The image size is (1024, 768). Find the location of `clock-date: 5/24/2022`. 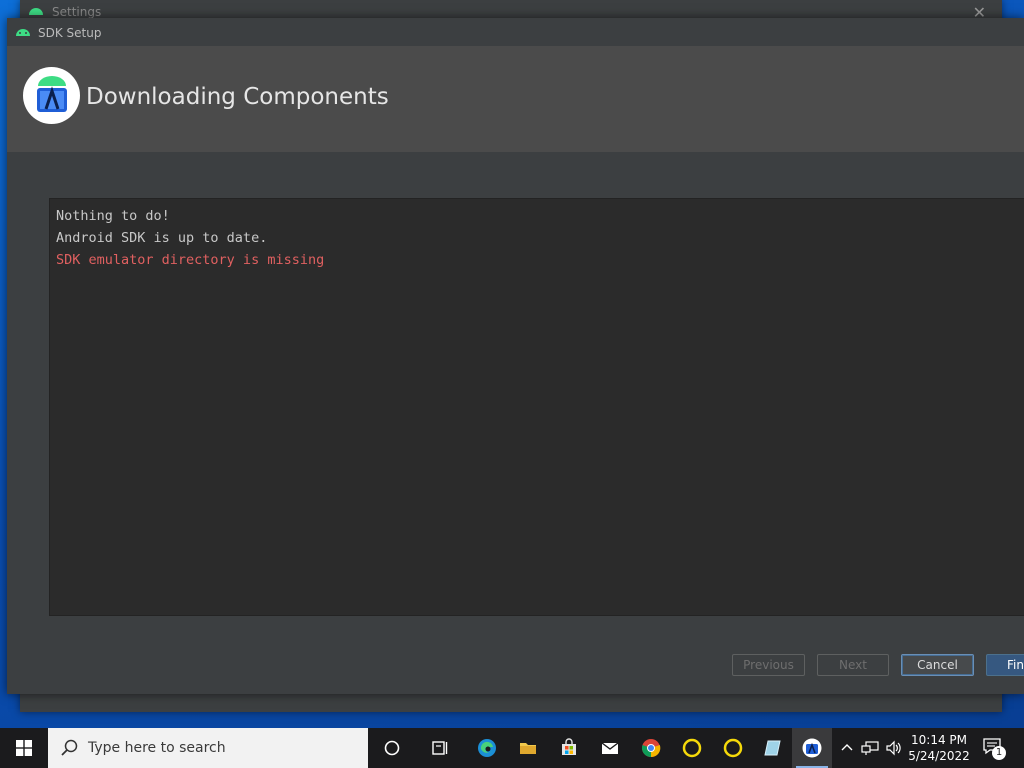

clock-date: 5/24/2022 is located at coordinates (939, 756).